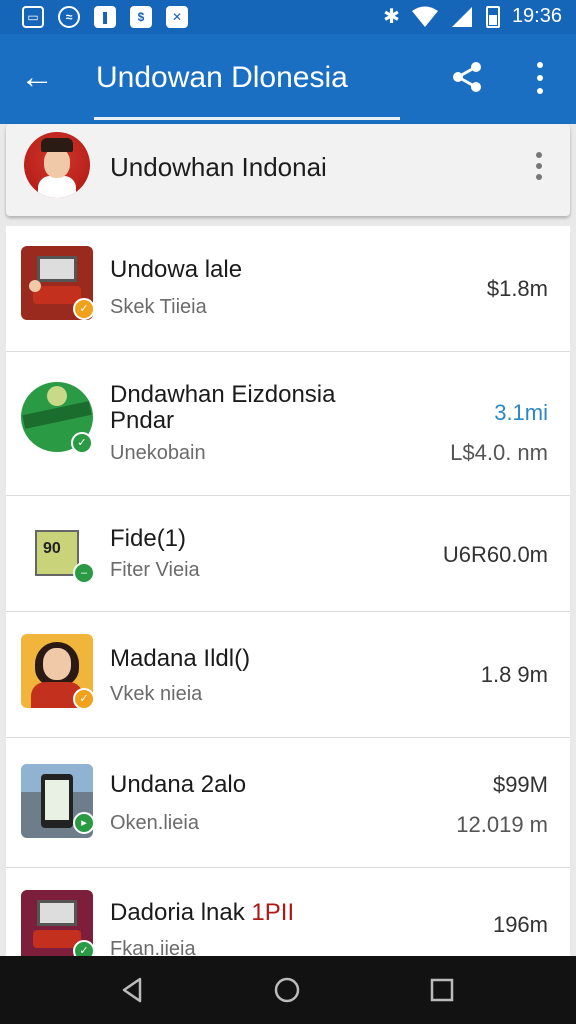 The height and width of the screenshot is (1024, 576). Describe the element at coordinates (391, 17) in the screenshot. I see `bluetooth-icon: ✱` at that location.